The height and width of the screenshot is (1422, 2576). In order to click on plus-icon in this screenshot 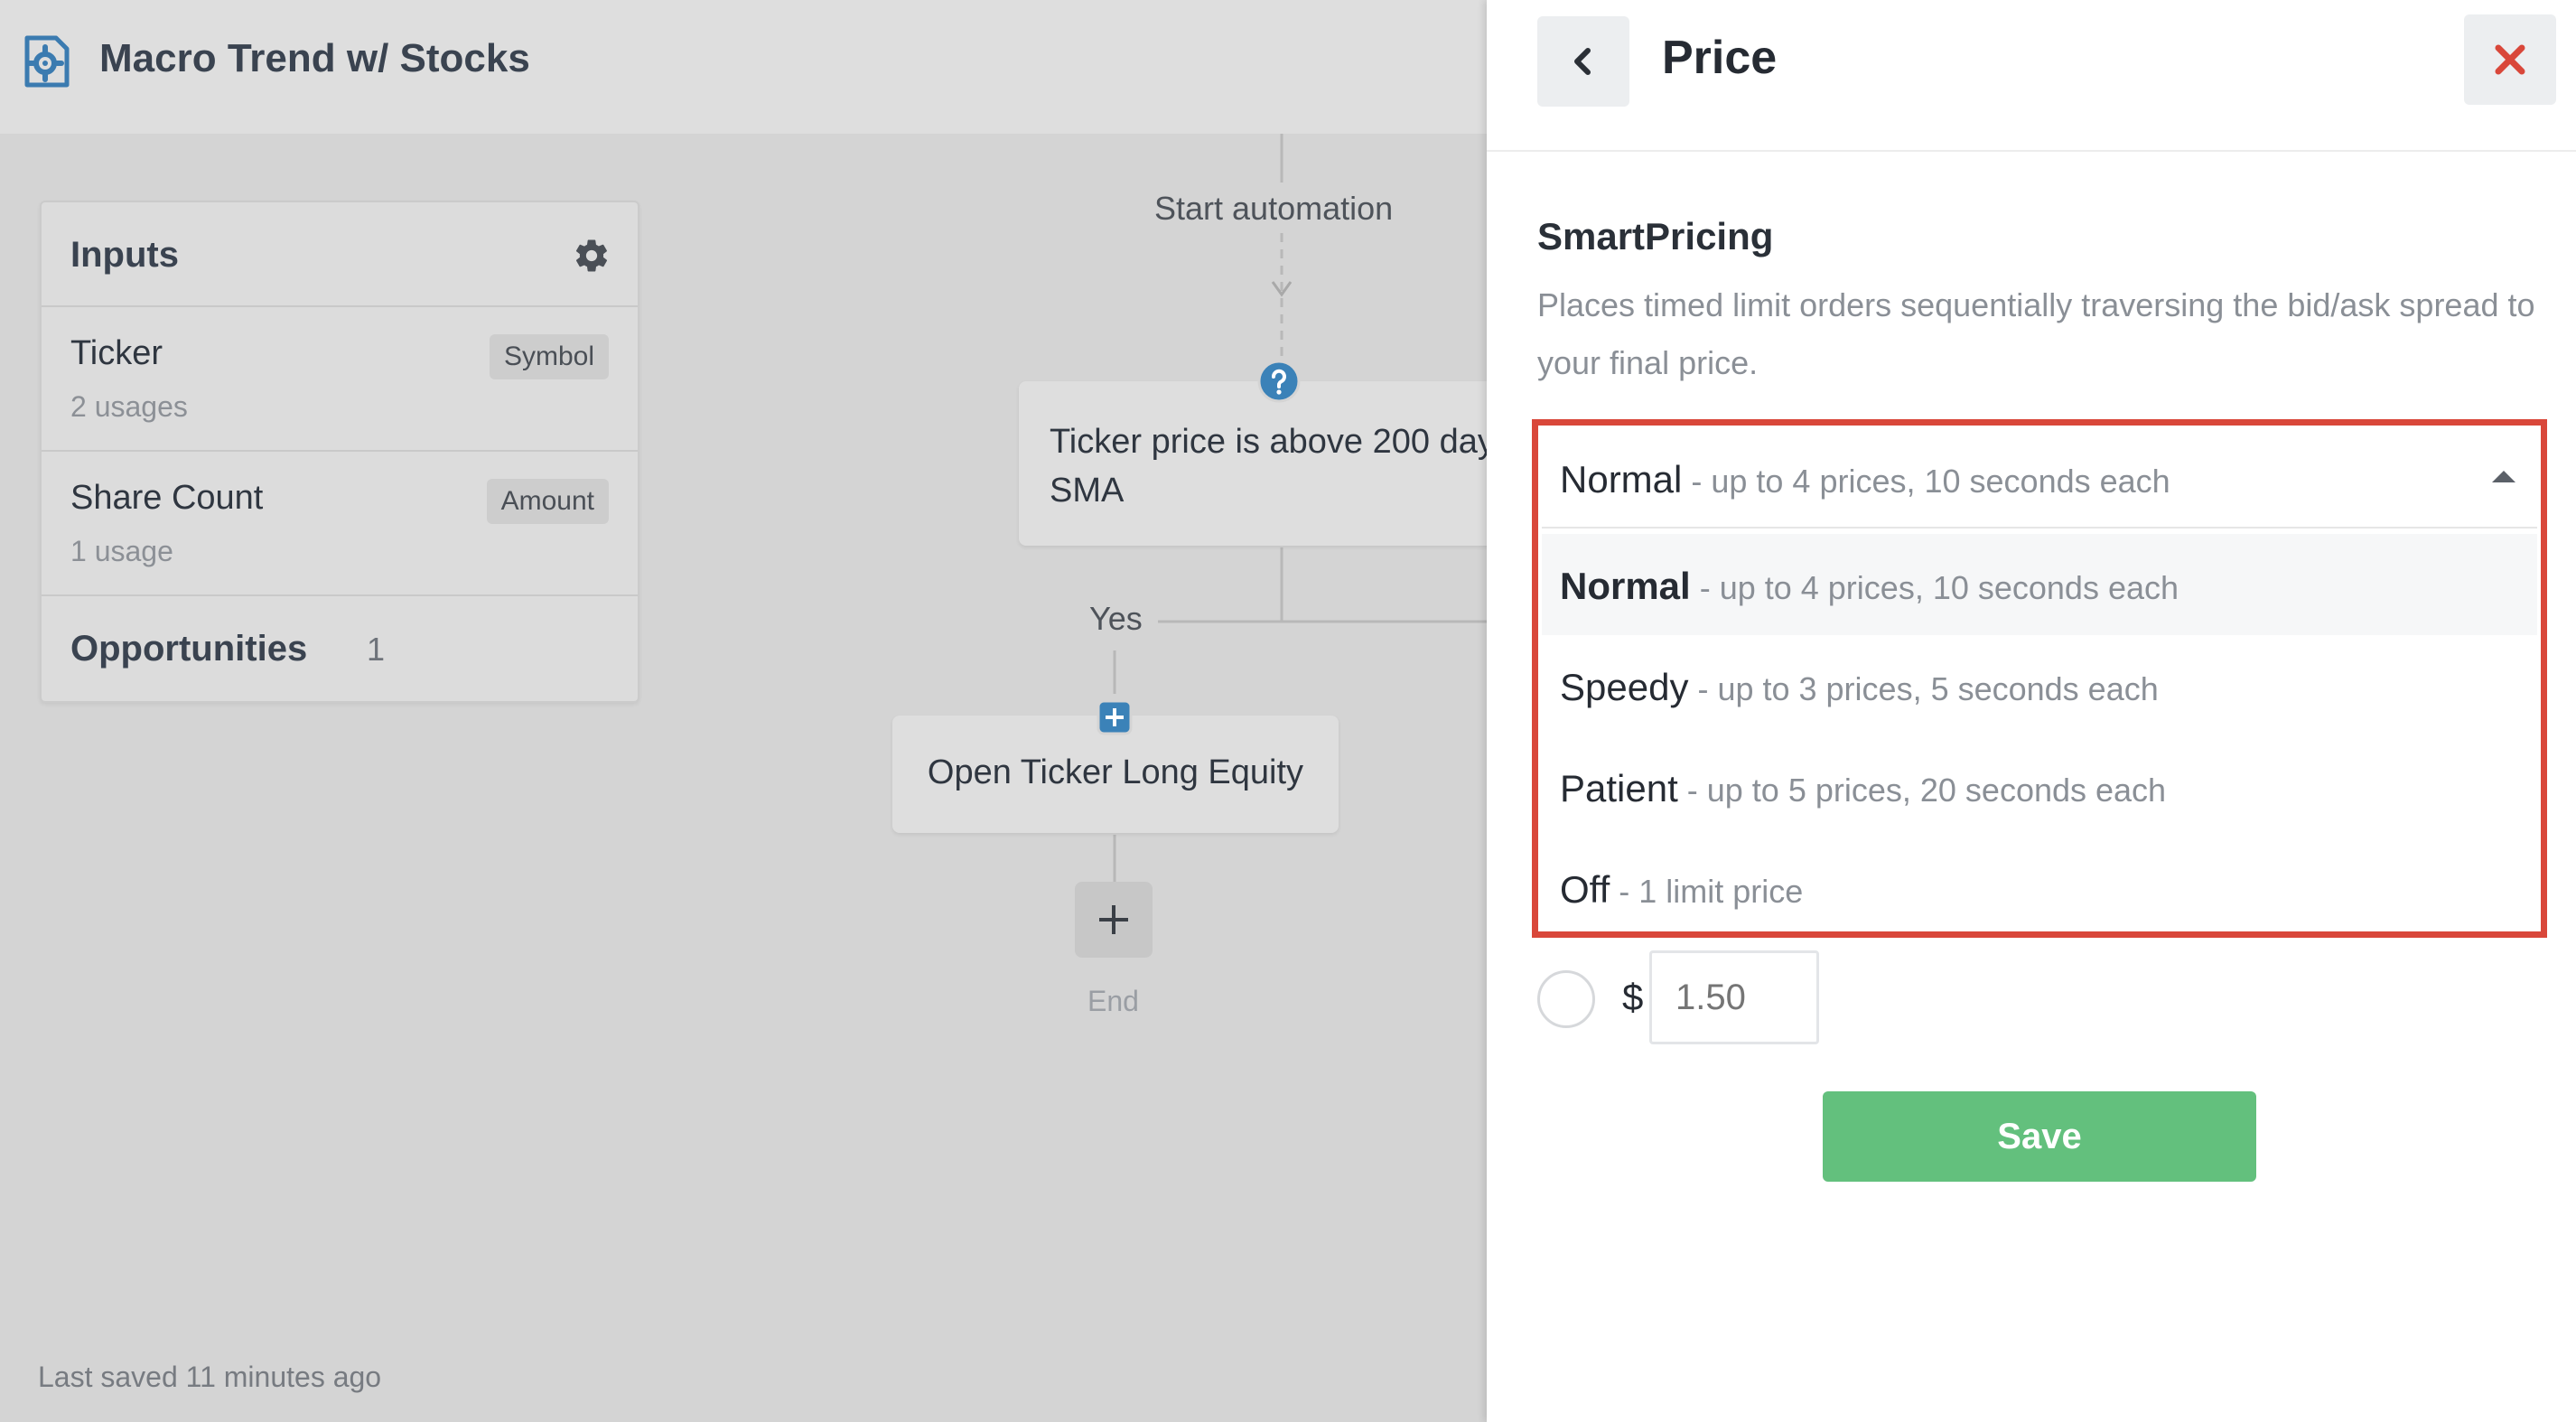, I will do `click(1113, 919)`.